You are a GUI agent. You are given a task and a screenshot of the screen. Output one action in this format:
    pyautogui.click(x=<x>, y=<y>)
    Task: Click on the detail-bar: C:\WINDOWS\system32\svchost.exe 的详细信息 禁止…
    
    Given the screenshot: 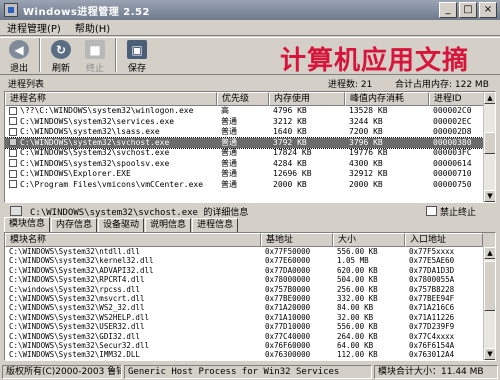 What is the action you would take?
    pyautogui.click(x=250, y=211)
    